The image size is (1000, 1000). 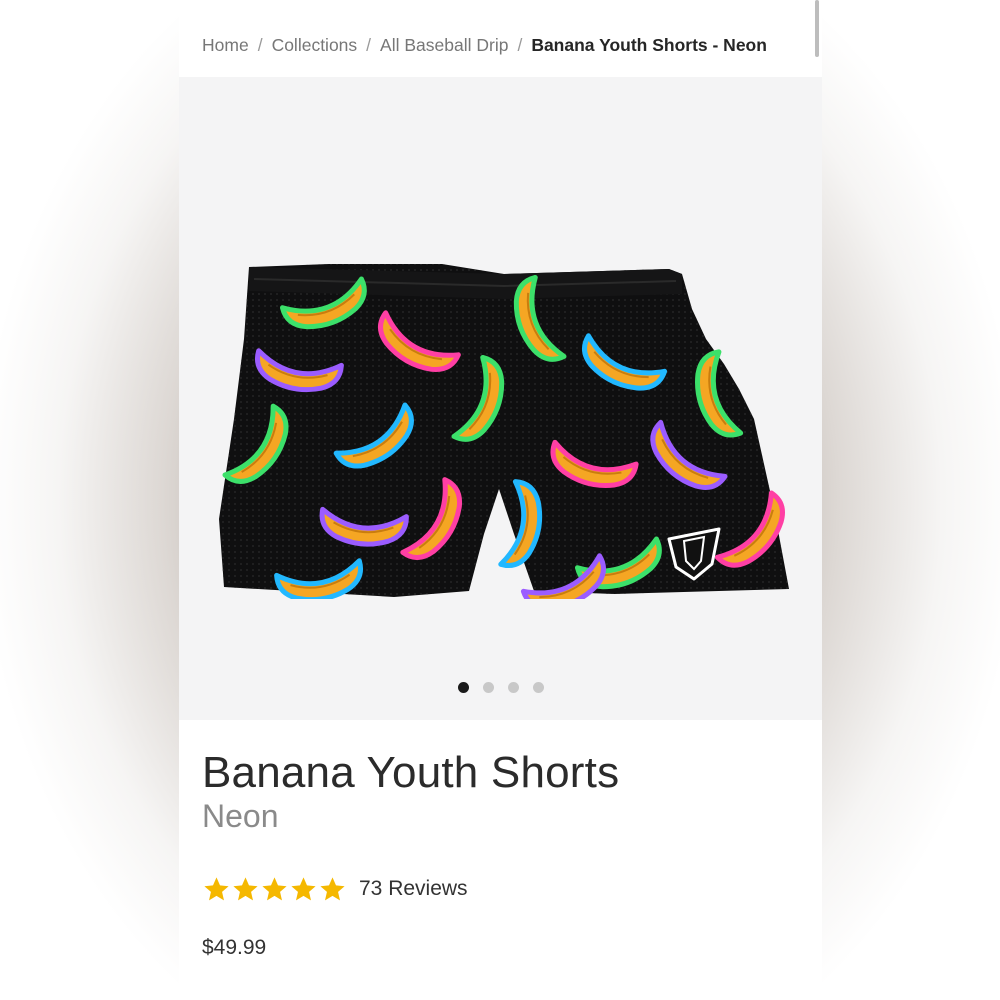 I want to click on star-rating, so click(x=274, y=889).